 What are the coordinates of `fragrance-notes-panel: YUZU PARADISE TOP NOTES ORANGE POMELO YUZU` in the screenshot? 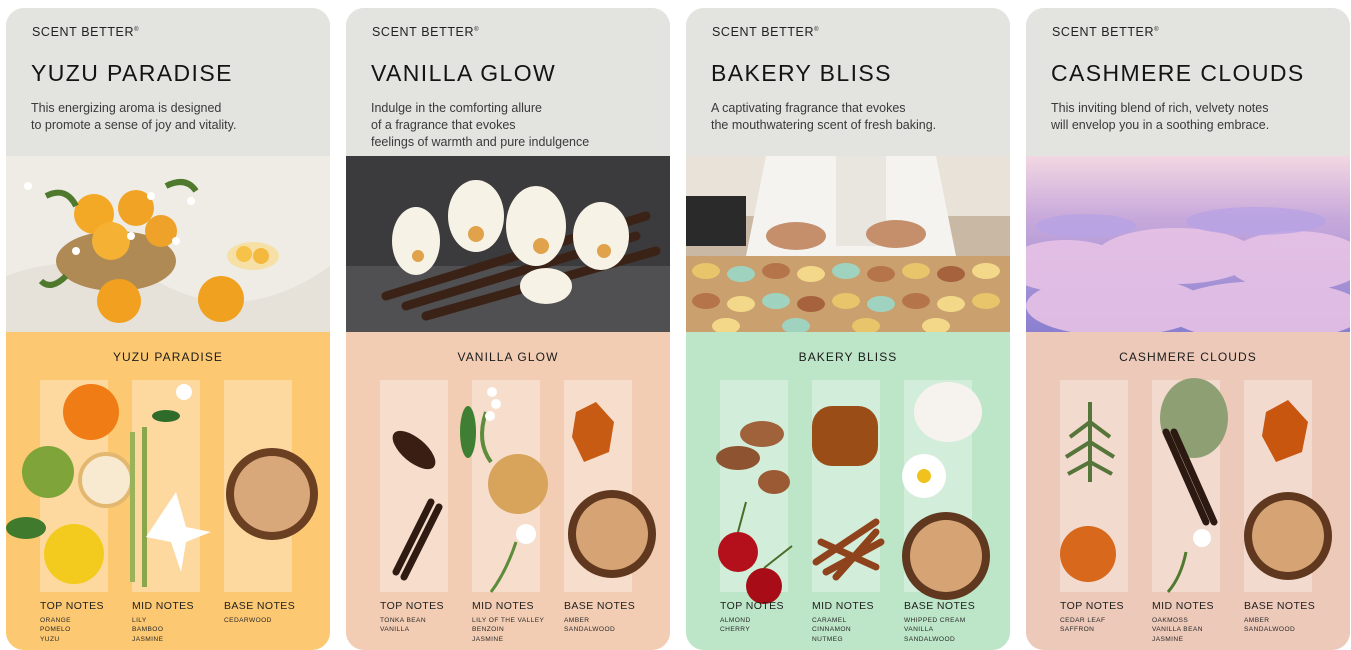 It's located at (168, 491).